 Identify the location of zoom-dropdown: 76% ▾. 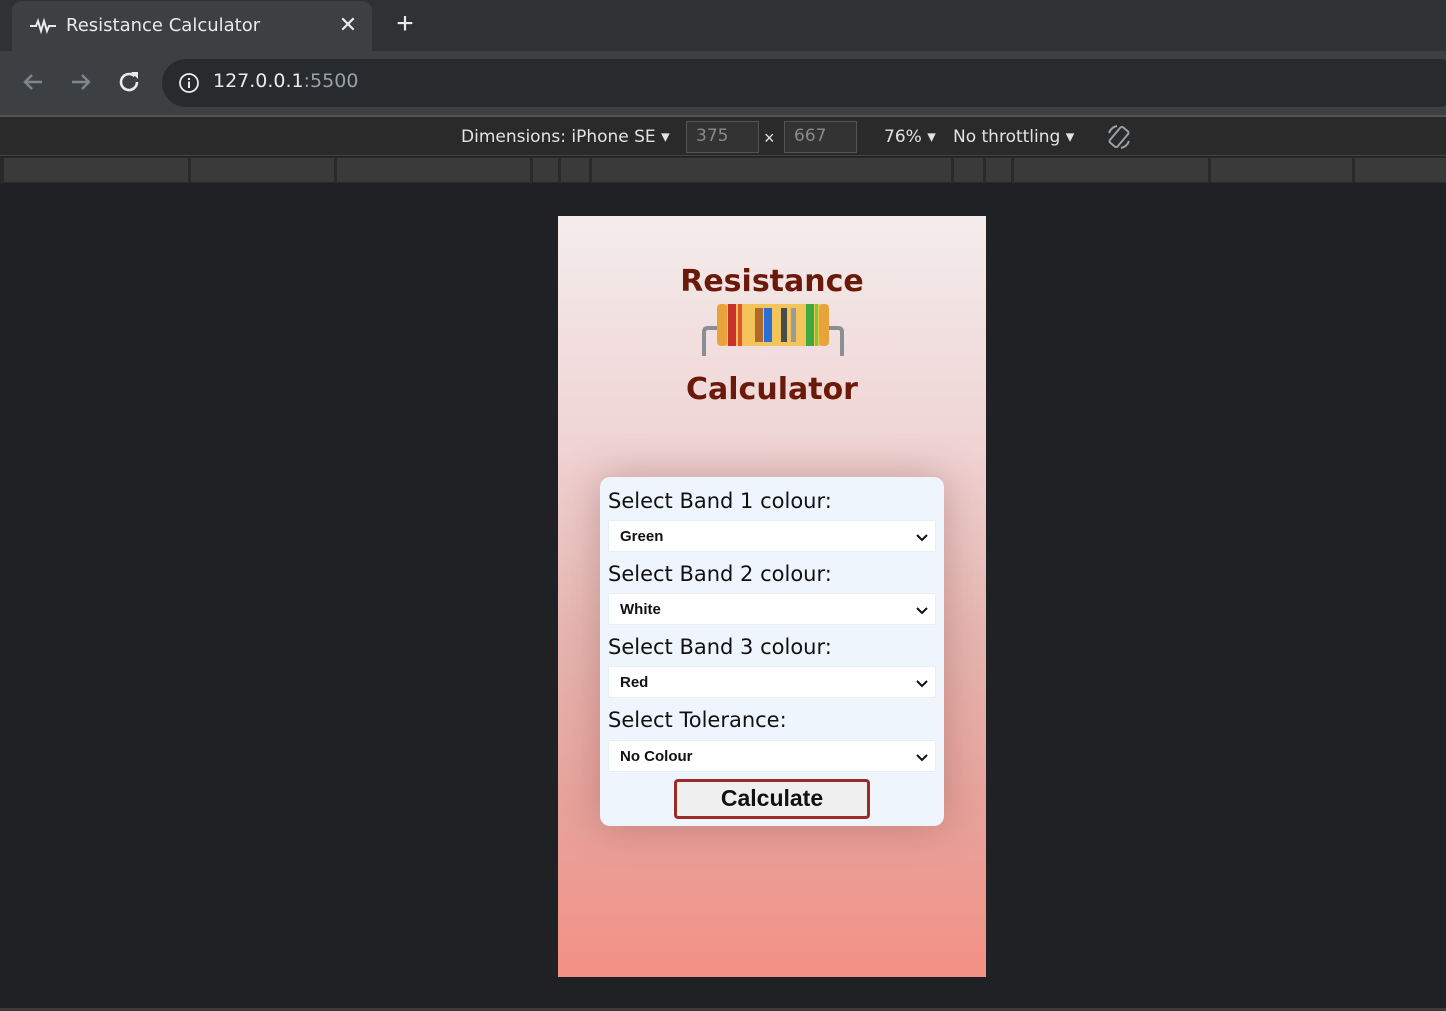
(910, 137).